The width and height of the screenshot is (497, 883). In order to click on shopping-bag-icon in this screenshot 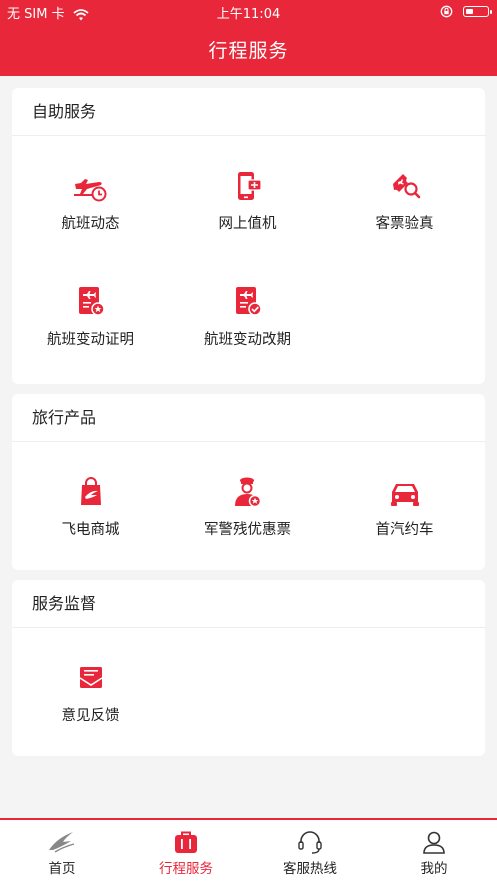, I will do `click(90, 491)`.